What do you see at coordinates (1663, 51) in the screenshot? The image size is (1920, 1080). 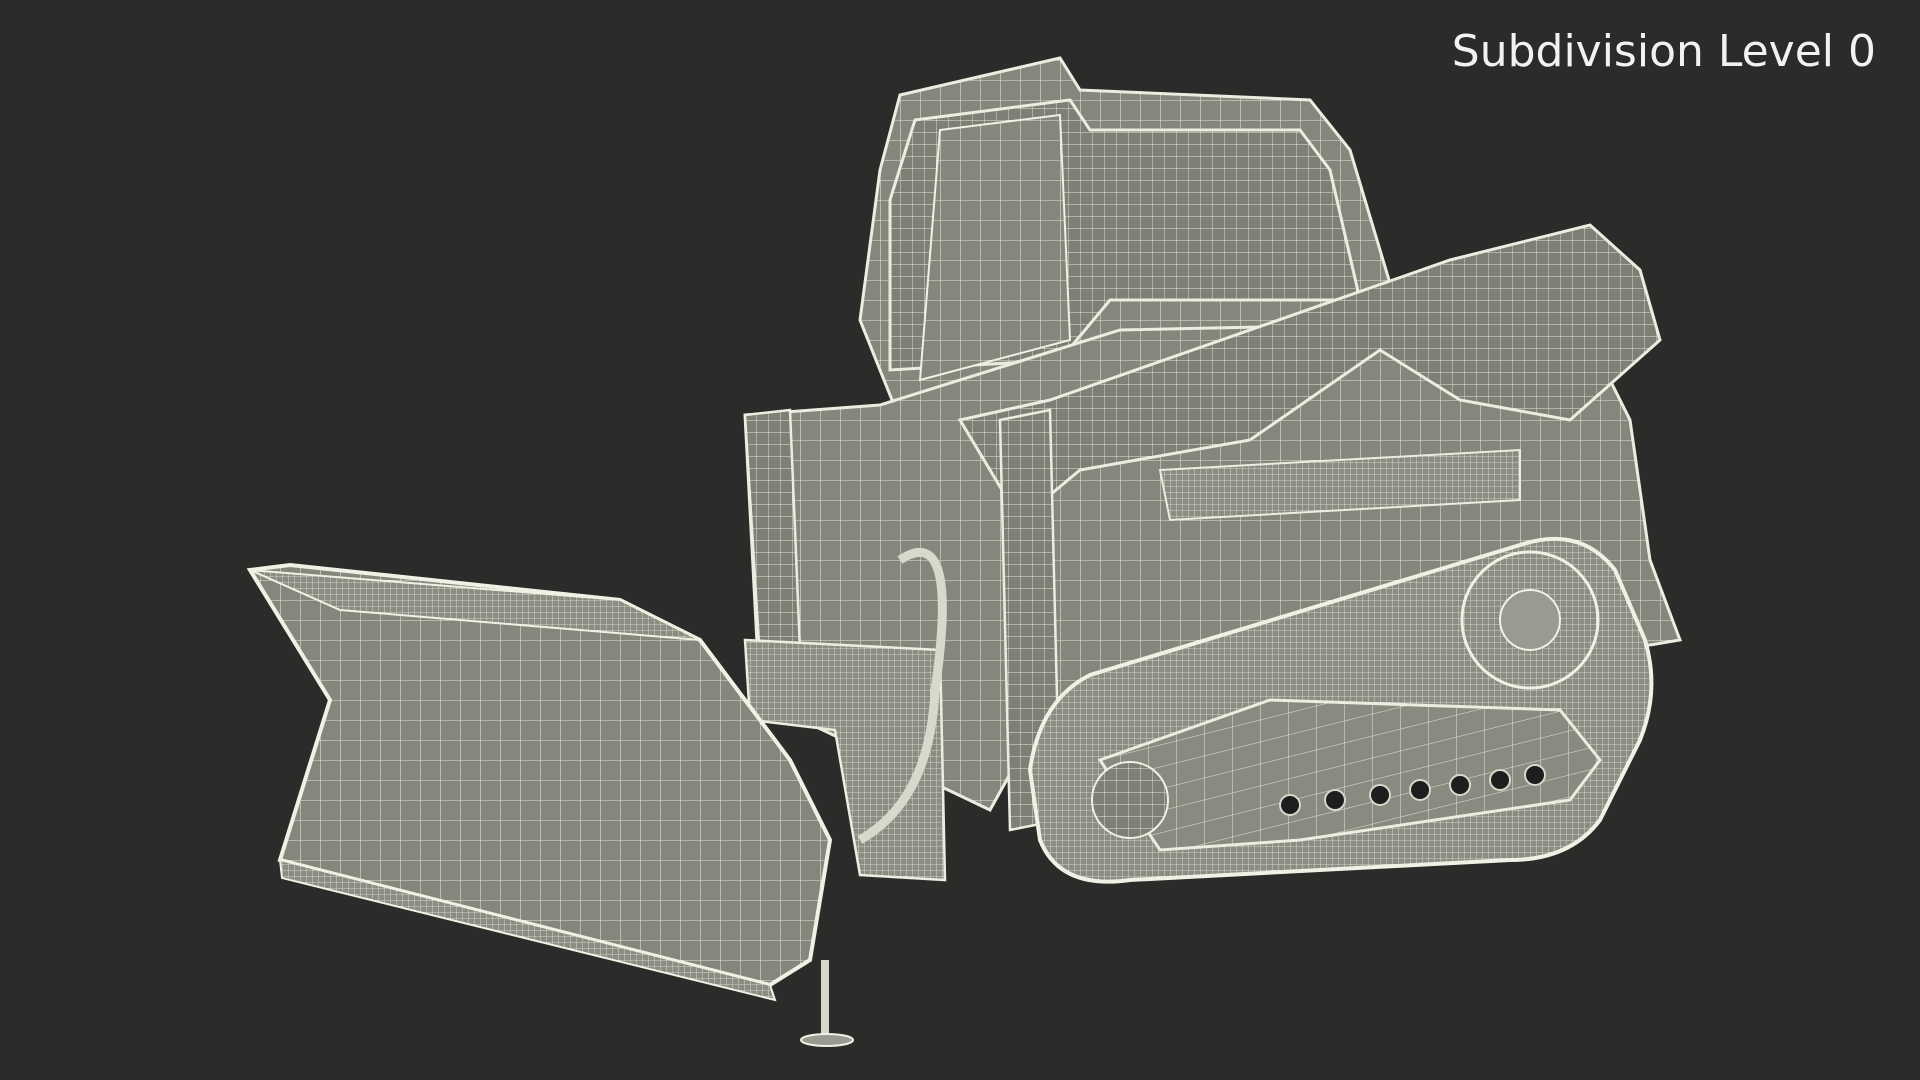 I see `subdivision-level-label: Subdivision Level 0` at bounding box center [1663, 51].